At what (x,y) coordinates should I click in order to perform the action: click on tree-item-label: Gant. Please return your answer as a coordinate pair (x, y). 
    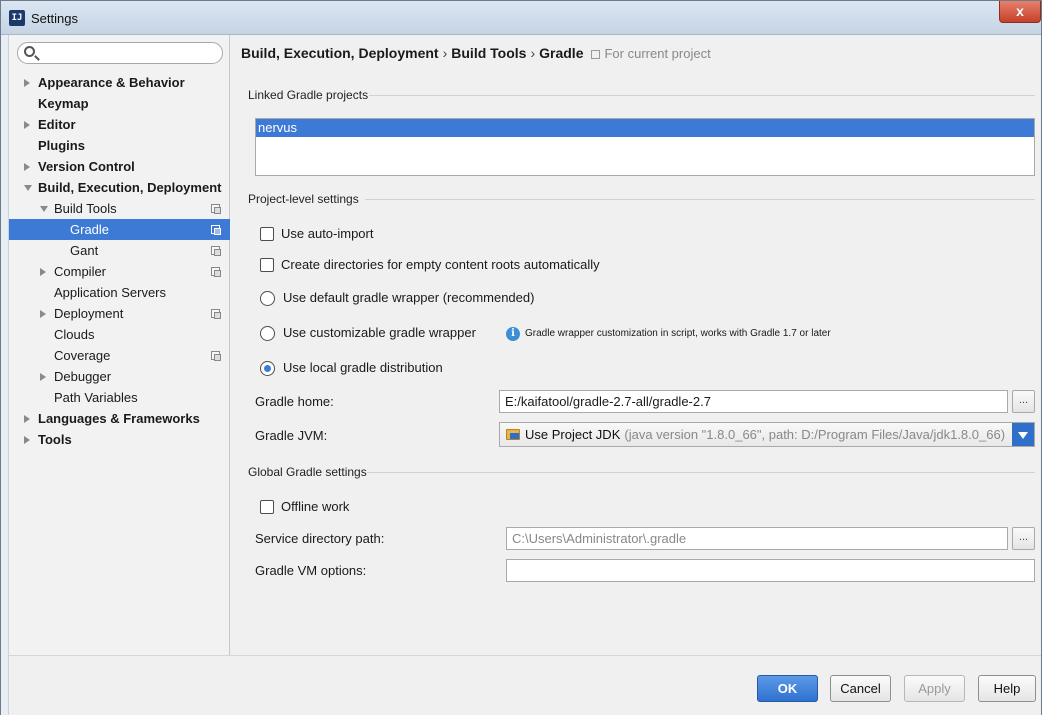
    Looking at the image, I should click on (84, 250).